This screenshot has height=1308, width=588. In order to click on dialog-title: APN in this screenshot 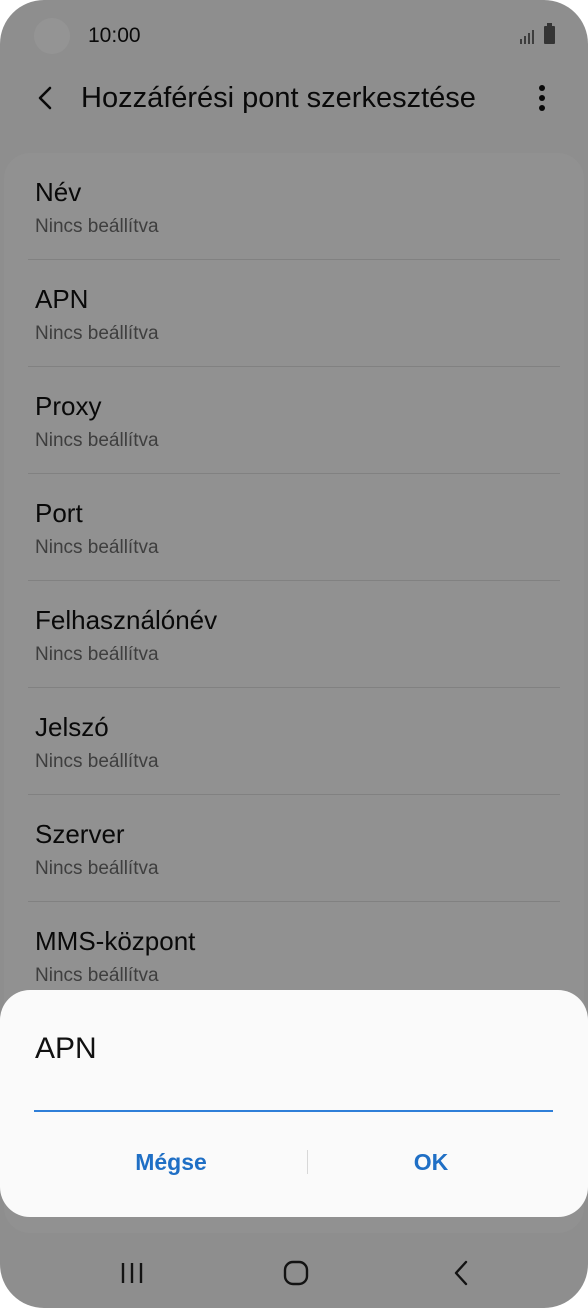, I will do `click(66, 1048)`.